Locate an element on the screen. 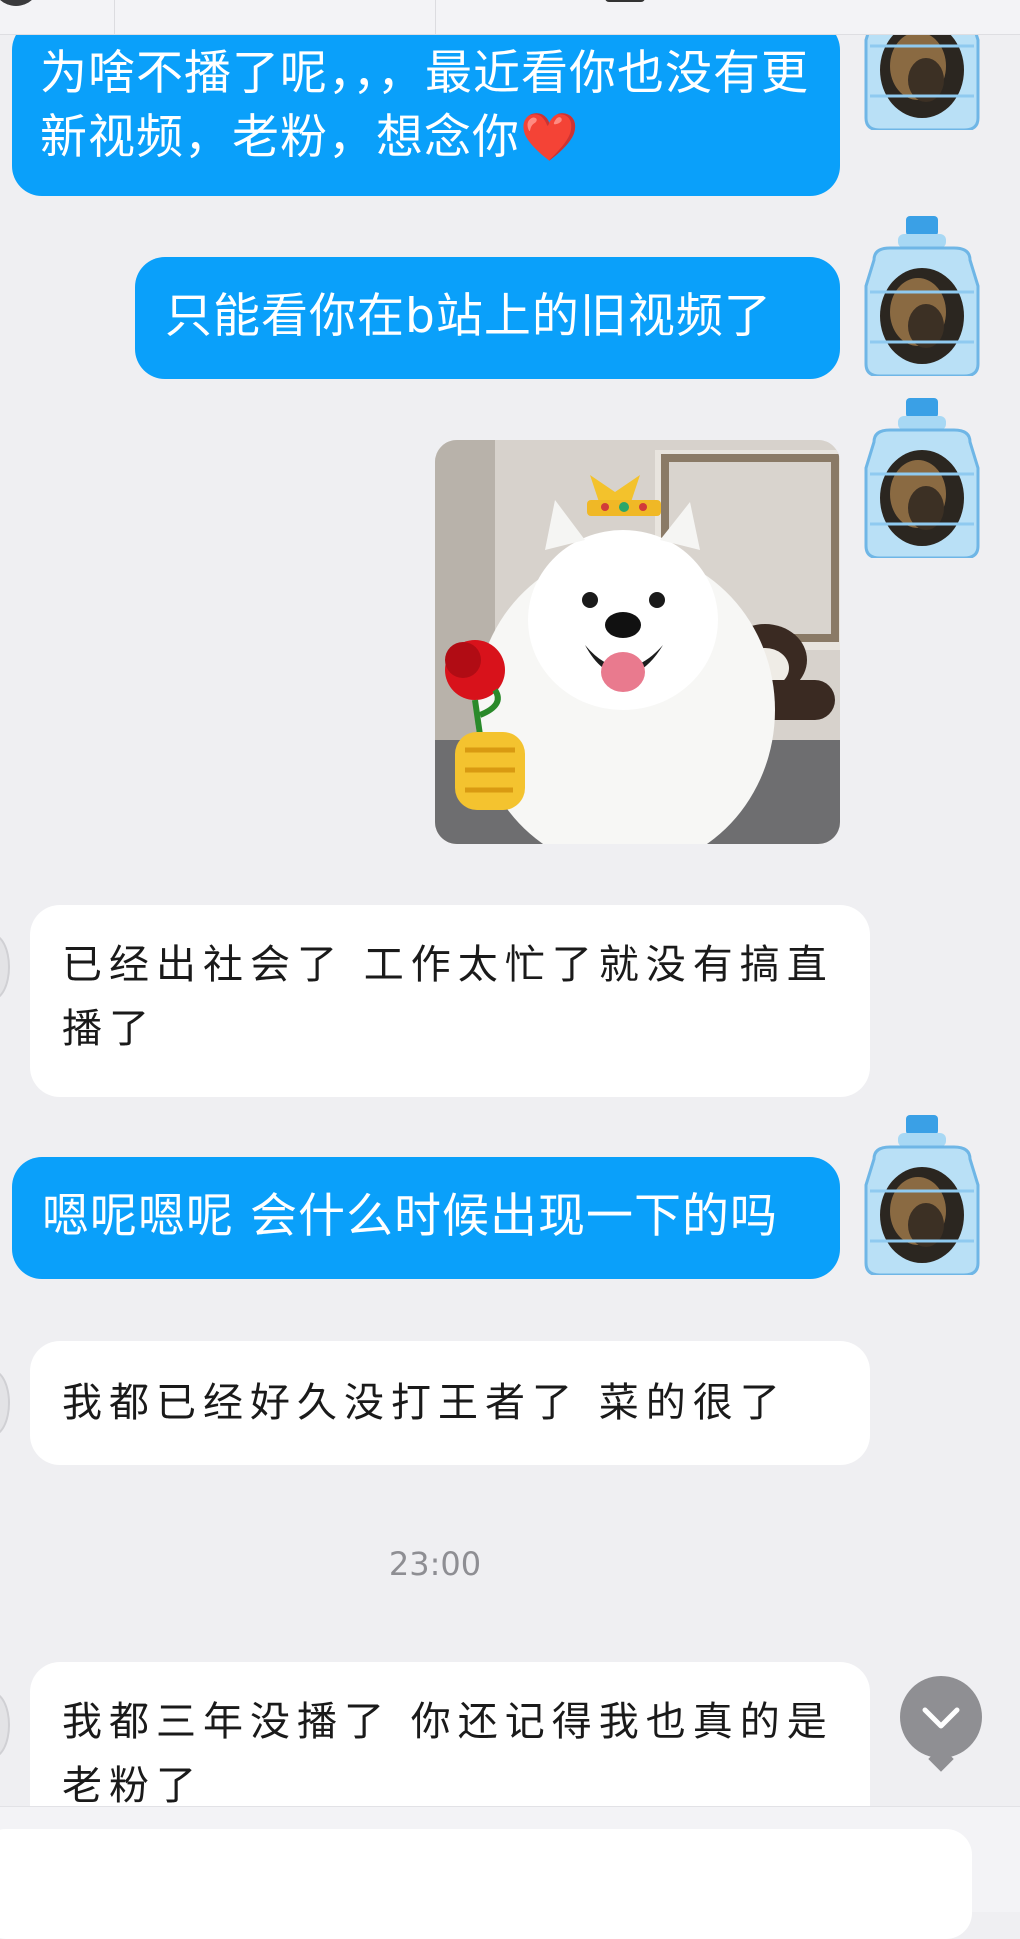 The width and height of the screenshot is (1020, 1939). message-input is located at coordinates (486, 1884).